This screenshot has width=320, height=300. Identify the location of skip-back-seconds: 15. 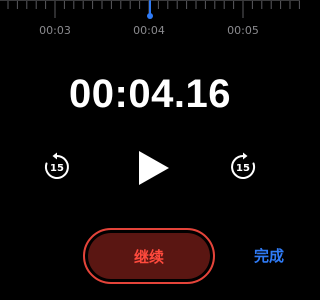
(57, 168).